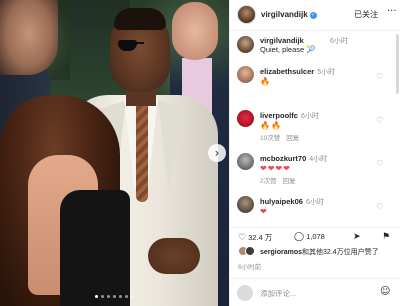  What do you see at coordinates (271, 125) in the screenshot?
I see `comment-text: 🔥🔥` at bounding box center [271, 125].